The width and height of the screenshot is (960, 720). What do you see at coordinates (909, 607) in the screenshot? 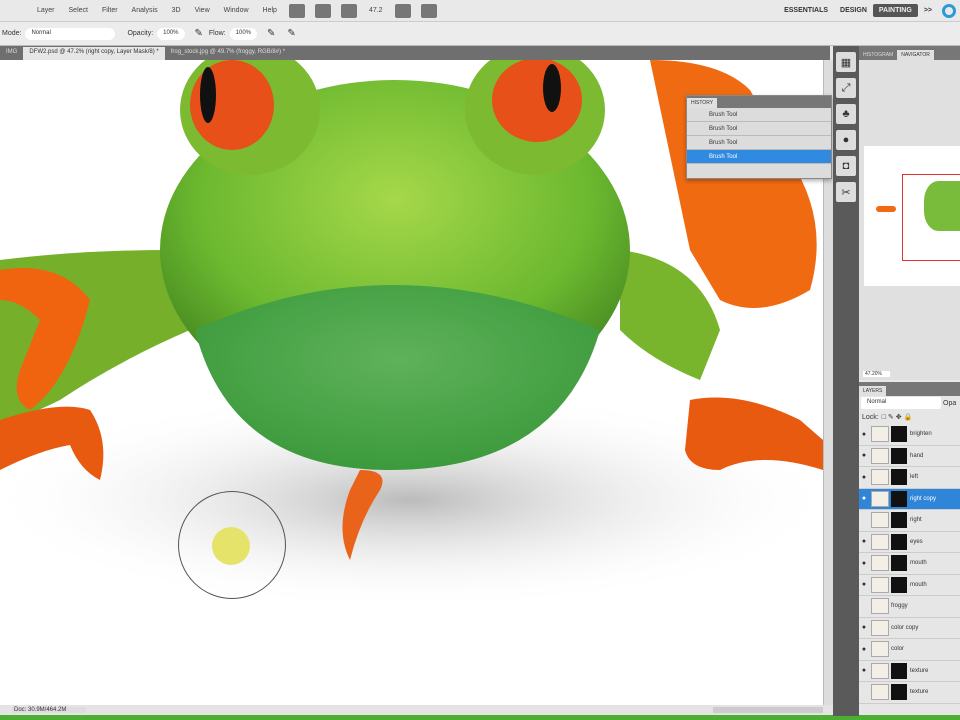
I see `layer-row: froggy` at bounding box center [909, 607].